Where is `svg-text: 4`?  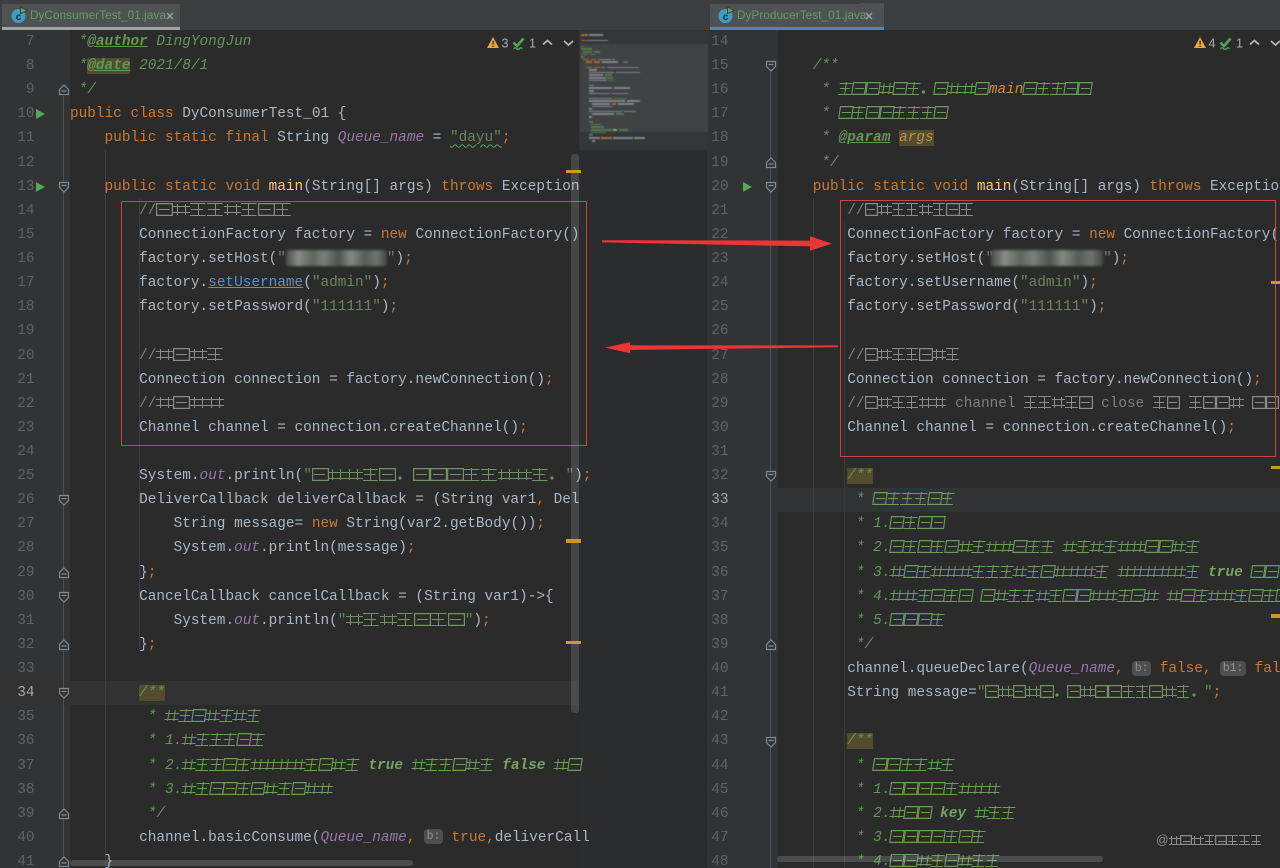
svg-text: 4 is located at coordinates (1212, 44).